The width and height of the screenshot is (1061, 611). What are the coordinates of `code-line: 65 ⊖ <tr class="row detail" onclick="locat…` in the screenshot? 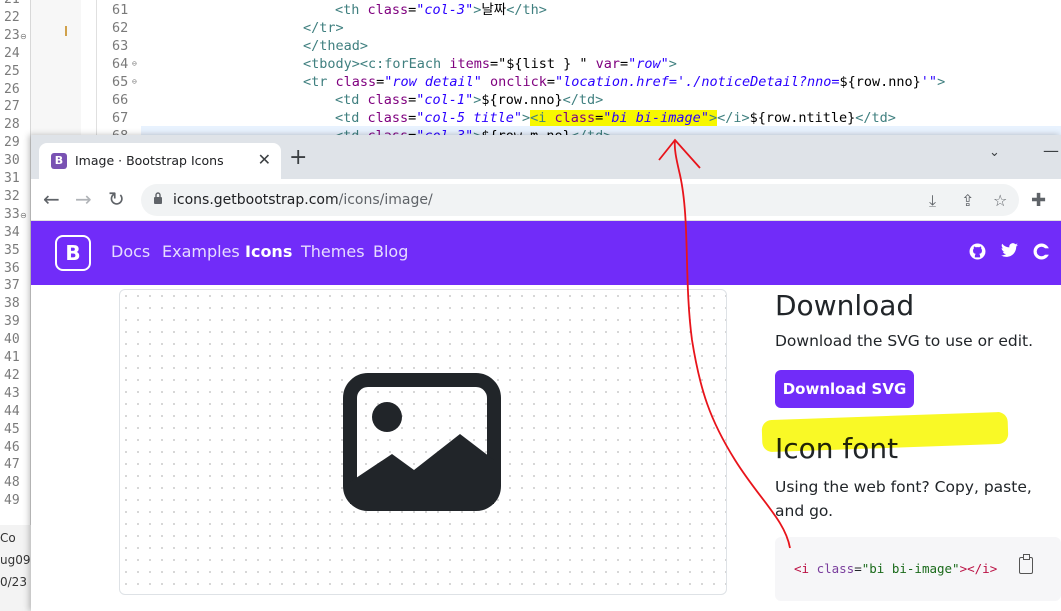 It's located at (579, 82).